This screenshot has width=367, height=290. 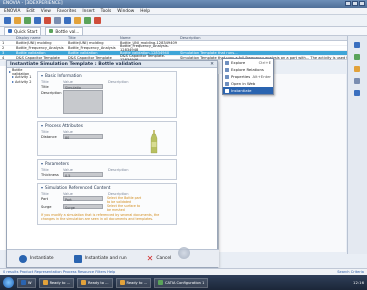 What do you see at coordinates (37, 20) in the screenshot?
I see `search-icon` at bounding box center [37, 20].